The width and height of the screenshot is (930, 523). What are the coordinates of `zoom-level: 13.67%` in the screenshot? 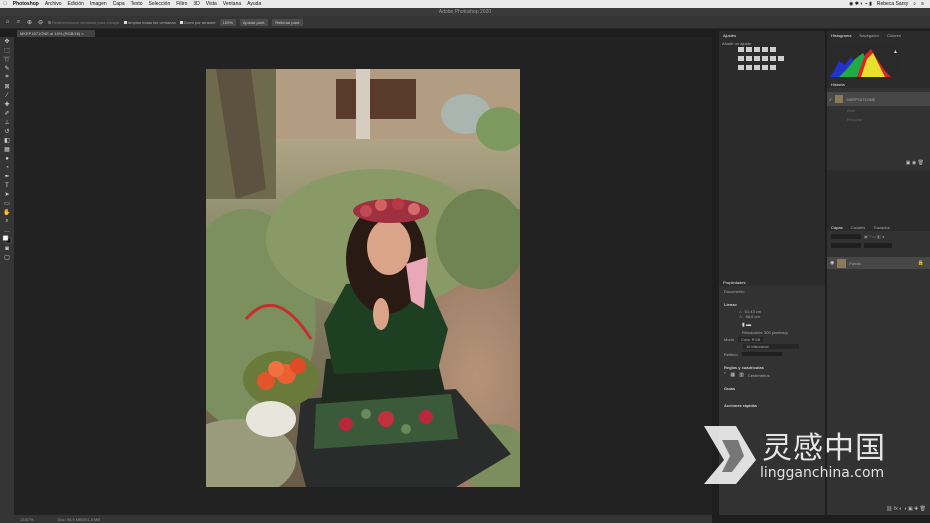 It's located at (27, 519).